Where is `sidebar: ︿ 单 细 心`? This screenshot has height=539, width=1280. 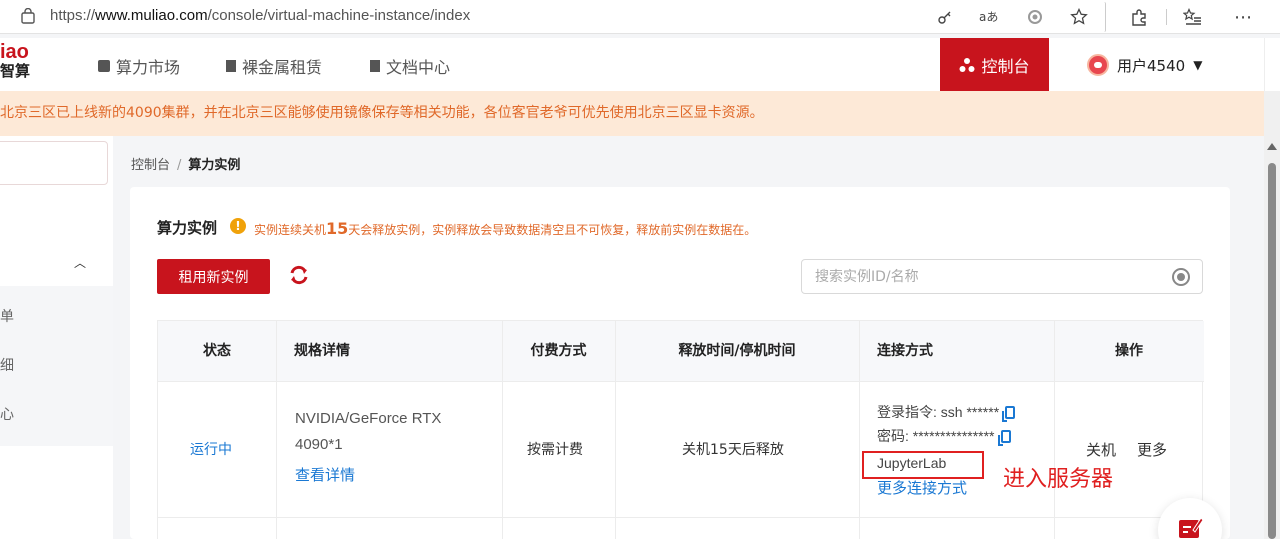
sidebar: ︿ 单 细 心 is located at coordinates (56, 337).